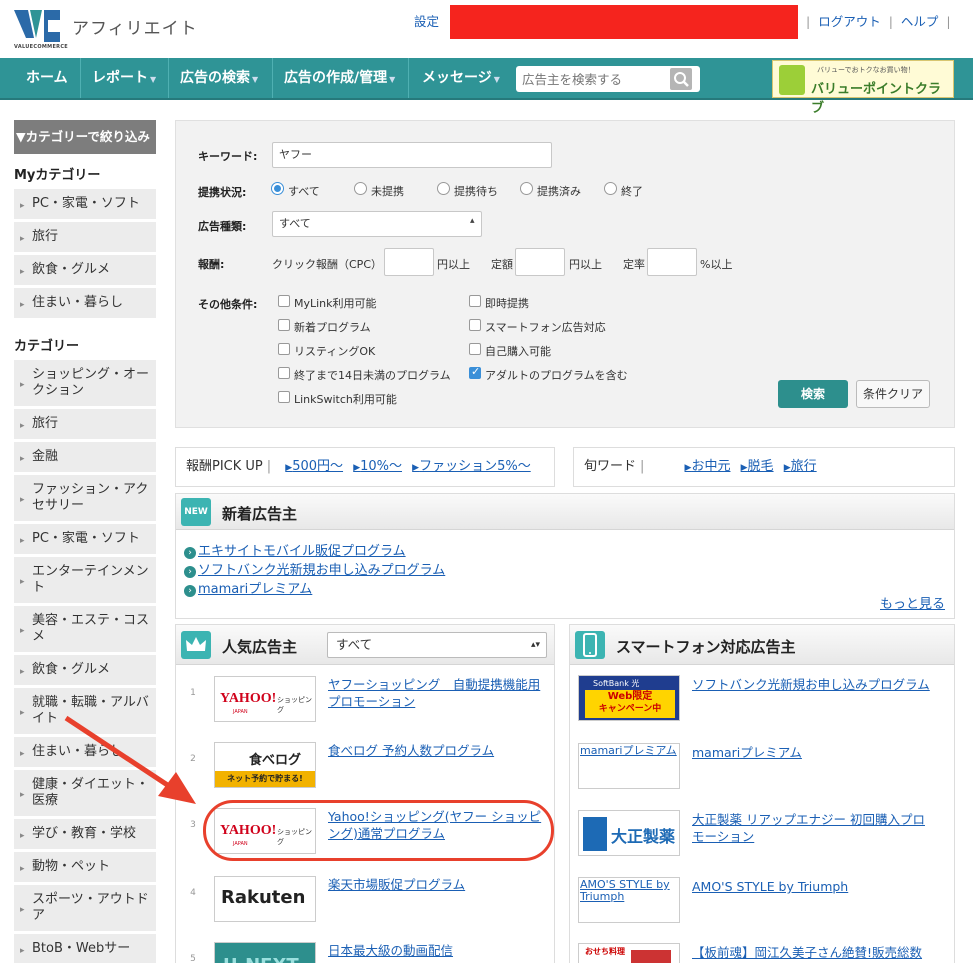 This screenshot has height=963, width=973. Describe the element at coordinates (265, 699) in the screenshot. I see `advertiser-thumbnail: YAHOO! ショッピング JAPAN` at that location.